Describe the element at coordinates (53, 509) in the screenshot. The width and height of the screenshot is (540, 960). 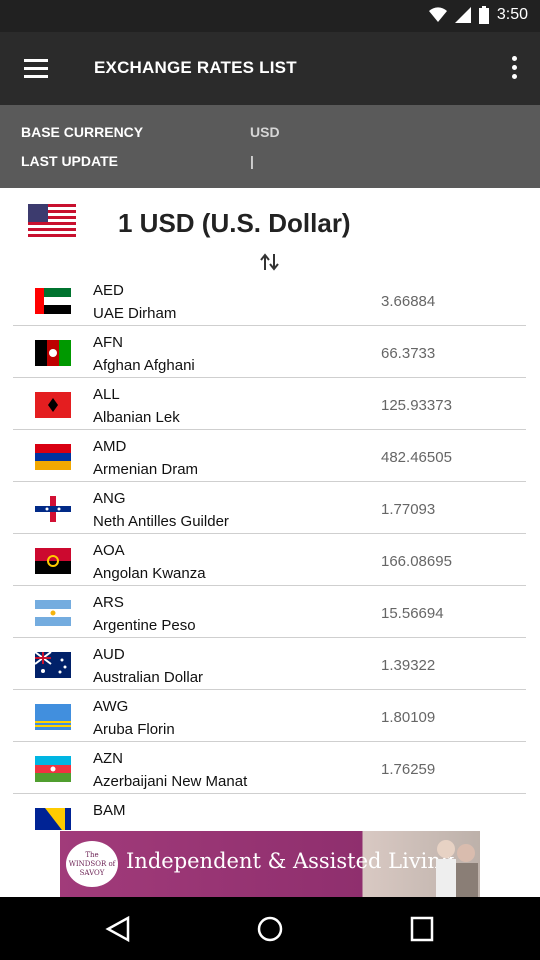
I see `netherlands-antilles-flag-icon` at that location.